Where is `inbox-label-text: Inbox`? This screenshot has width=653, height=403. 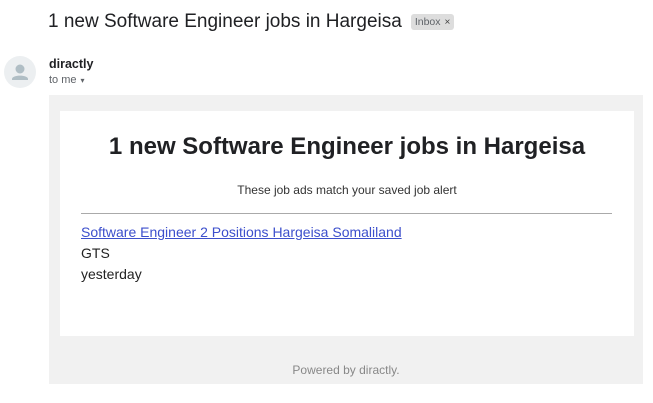
inbox-label-text: Inbox is located at coordinates (427, 22).